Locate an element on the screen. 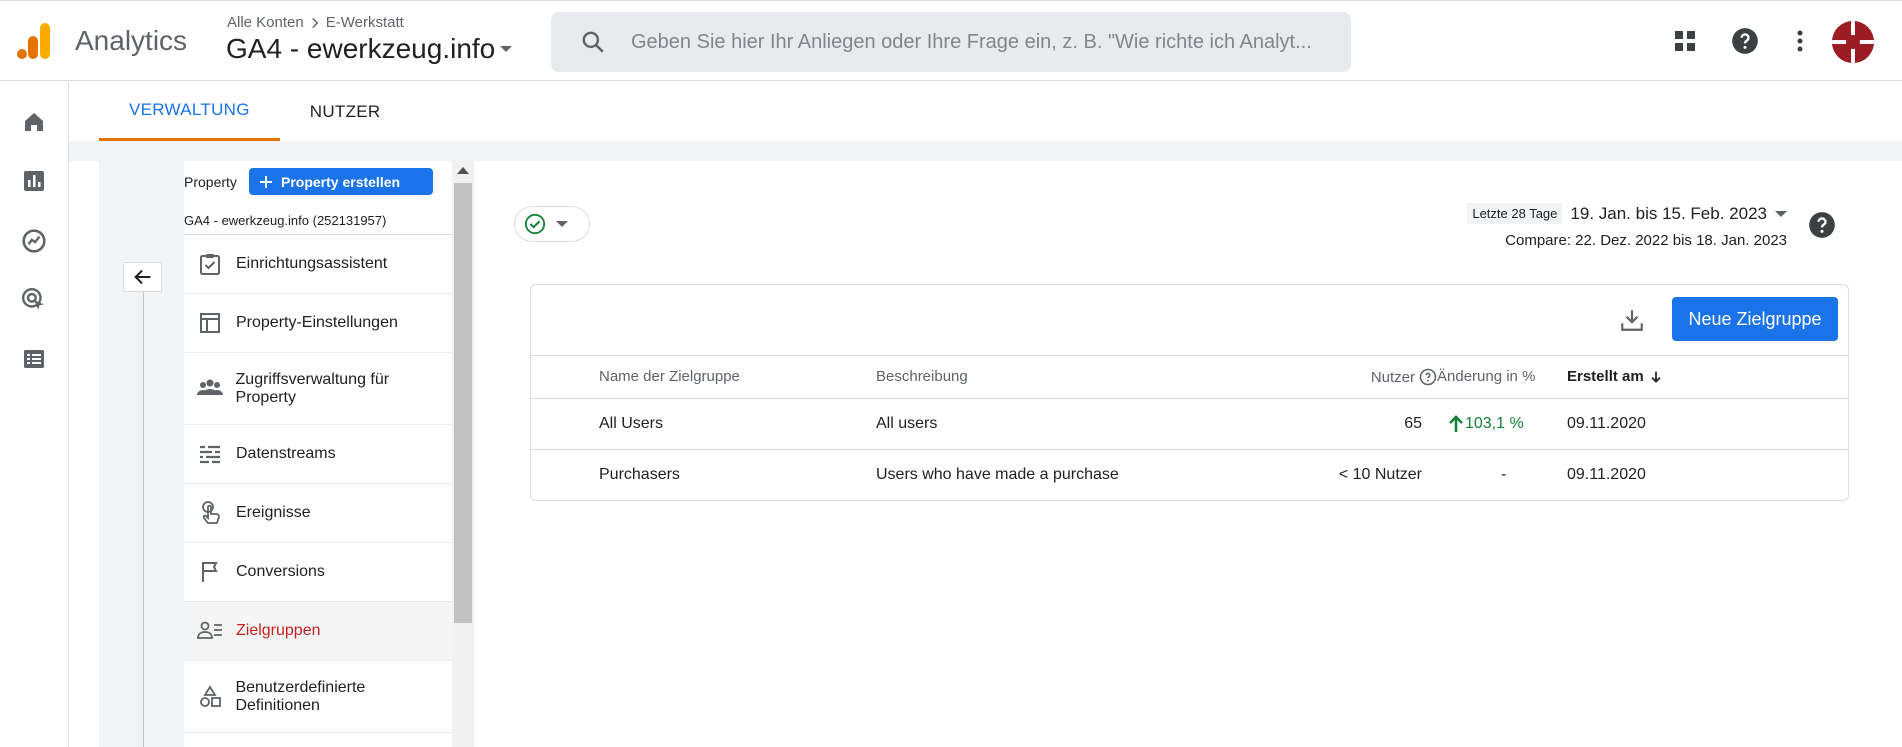  left-rail is located at coordinates (34, 414).